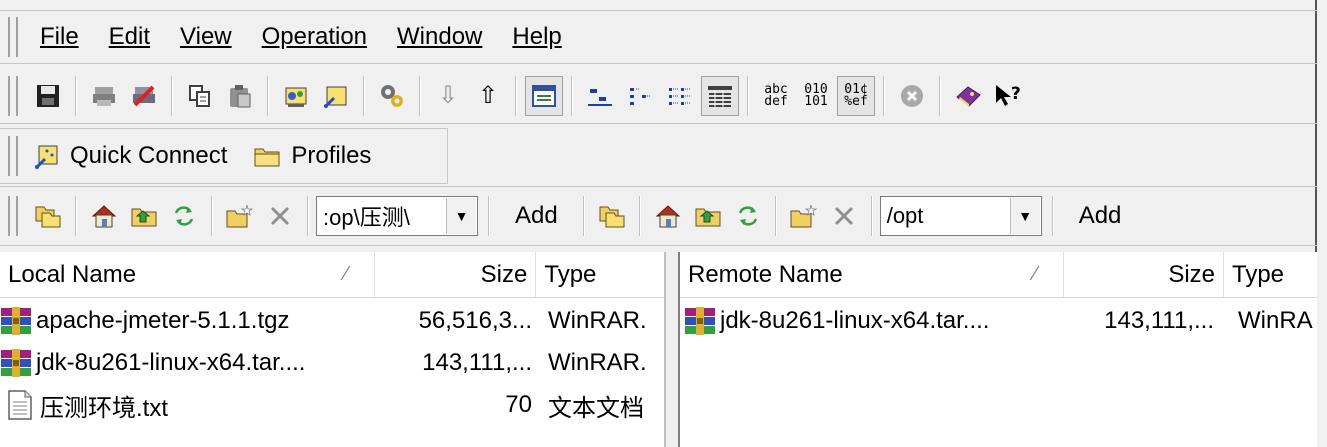 The width and height of the screenshot is (1327, 447). I want to click on file-type: 文本文档, so click(596, 408).